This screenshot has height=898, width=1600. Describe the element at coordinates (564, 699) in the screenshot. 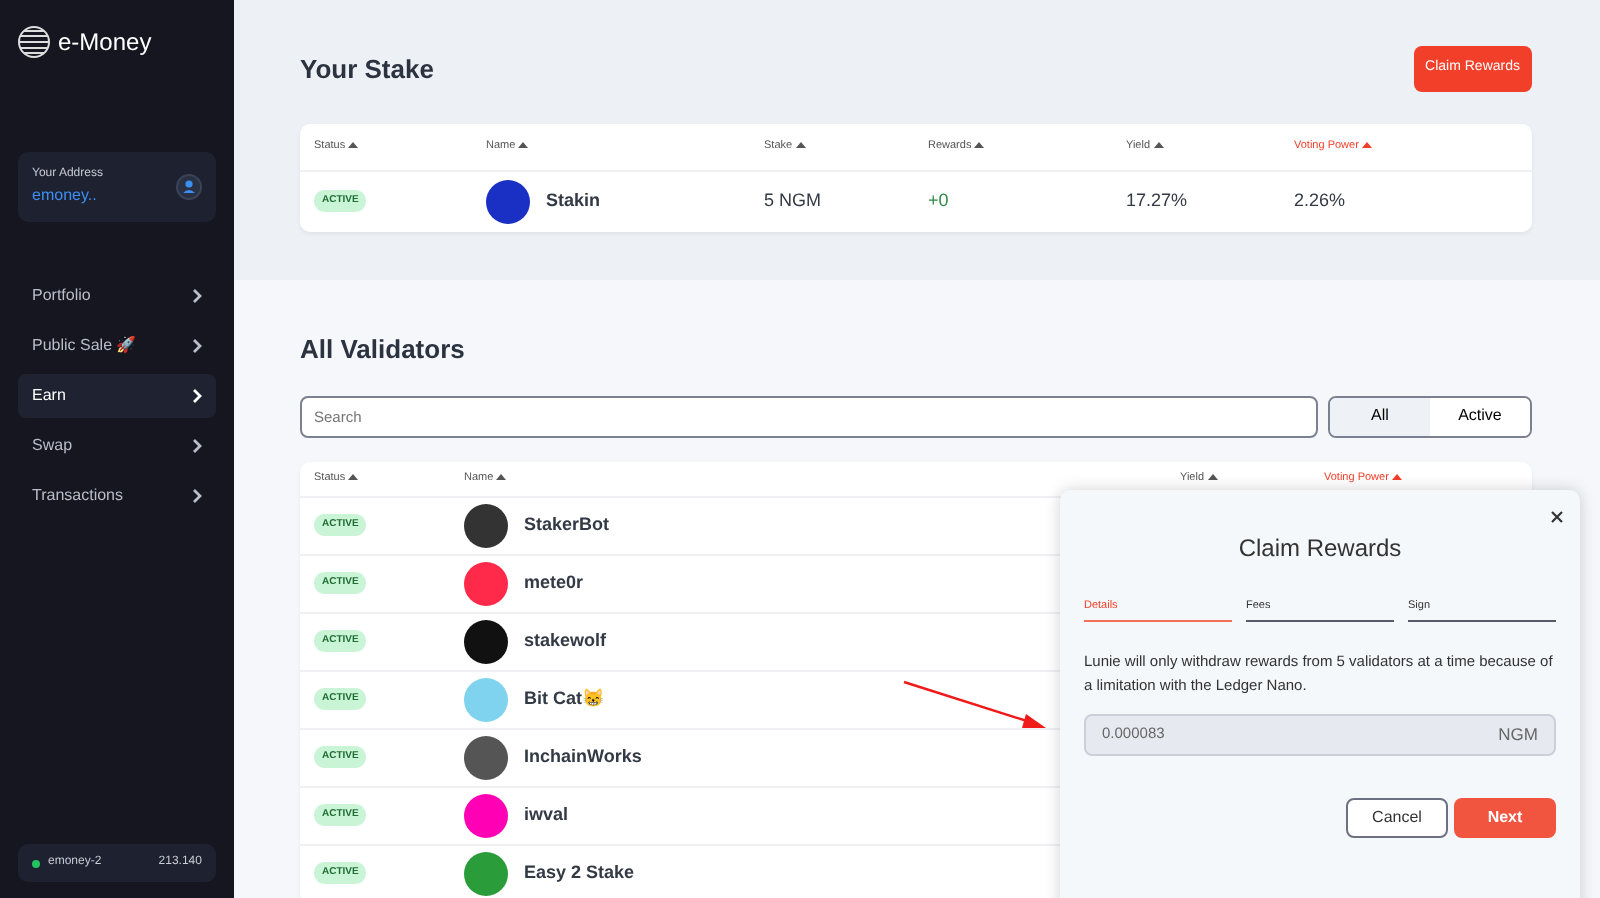

I see `validator-name: Bit Cat😸` at that location.